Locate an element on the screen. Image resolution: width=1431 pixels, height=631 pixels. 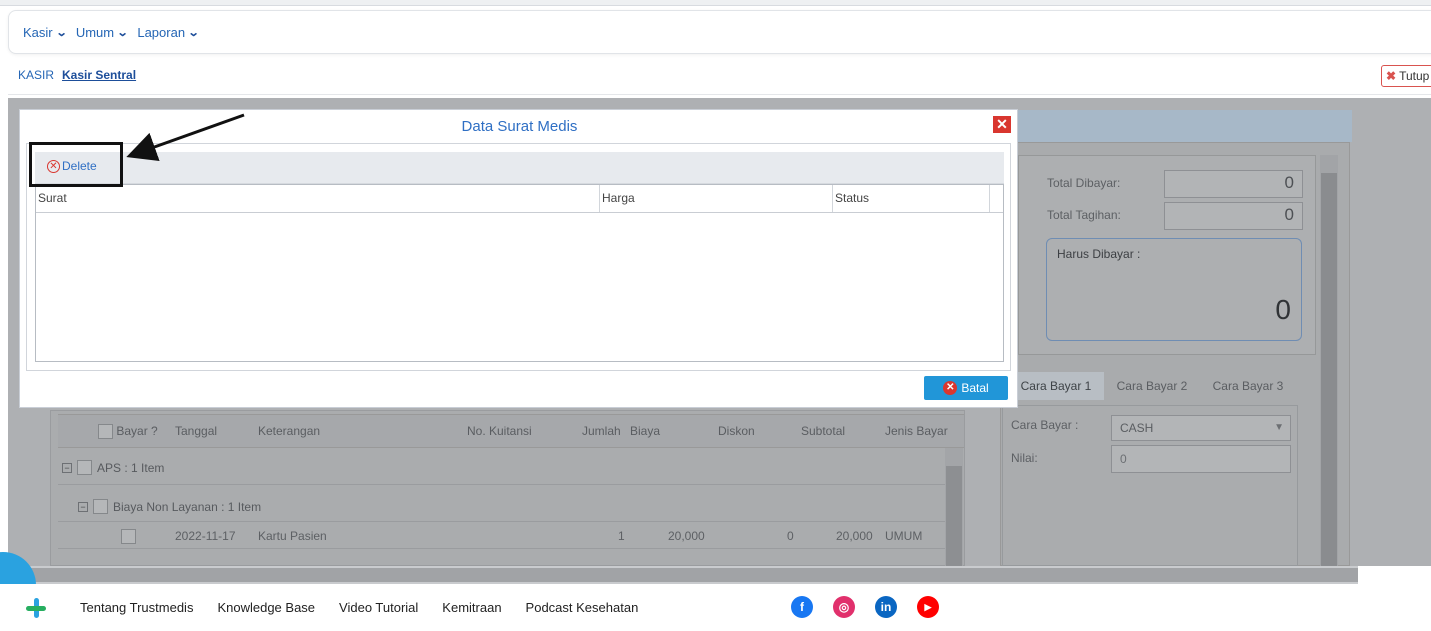
cara-bayar-select: CASH ▼ is located at coordinates (1201, 428).